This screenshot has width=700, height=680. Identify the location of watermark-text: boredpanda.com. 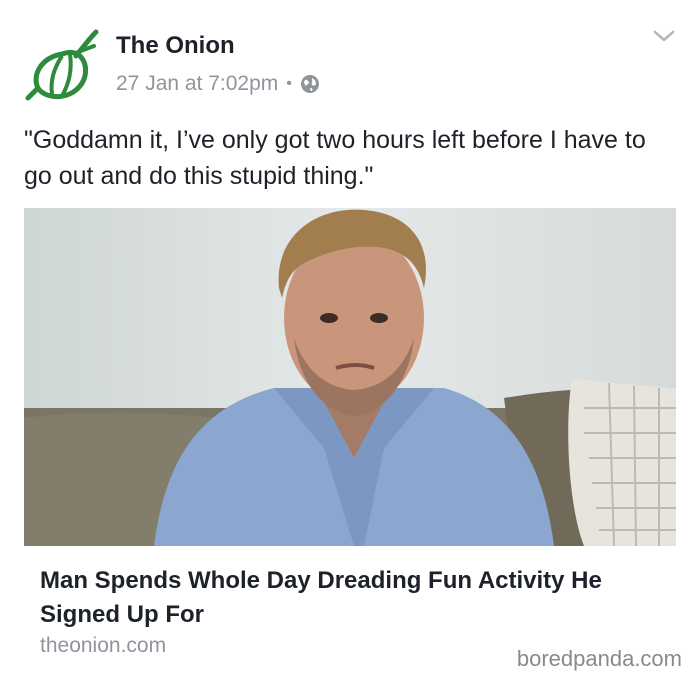
(599, 658).